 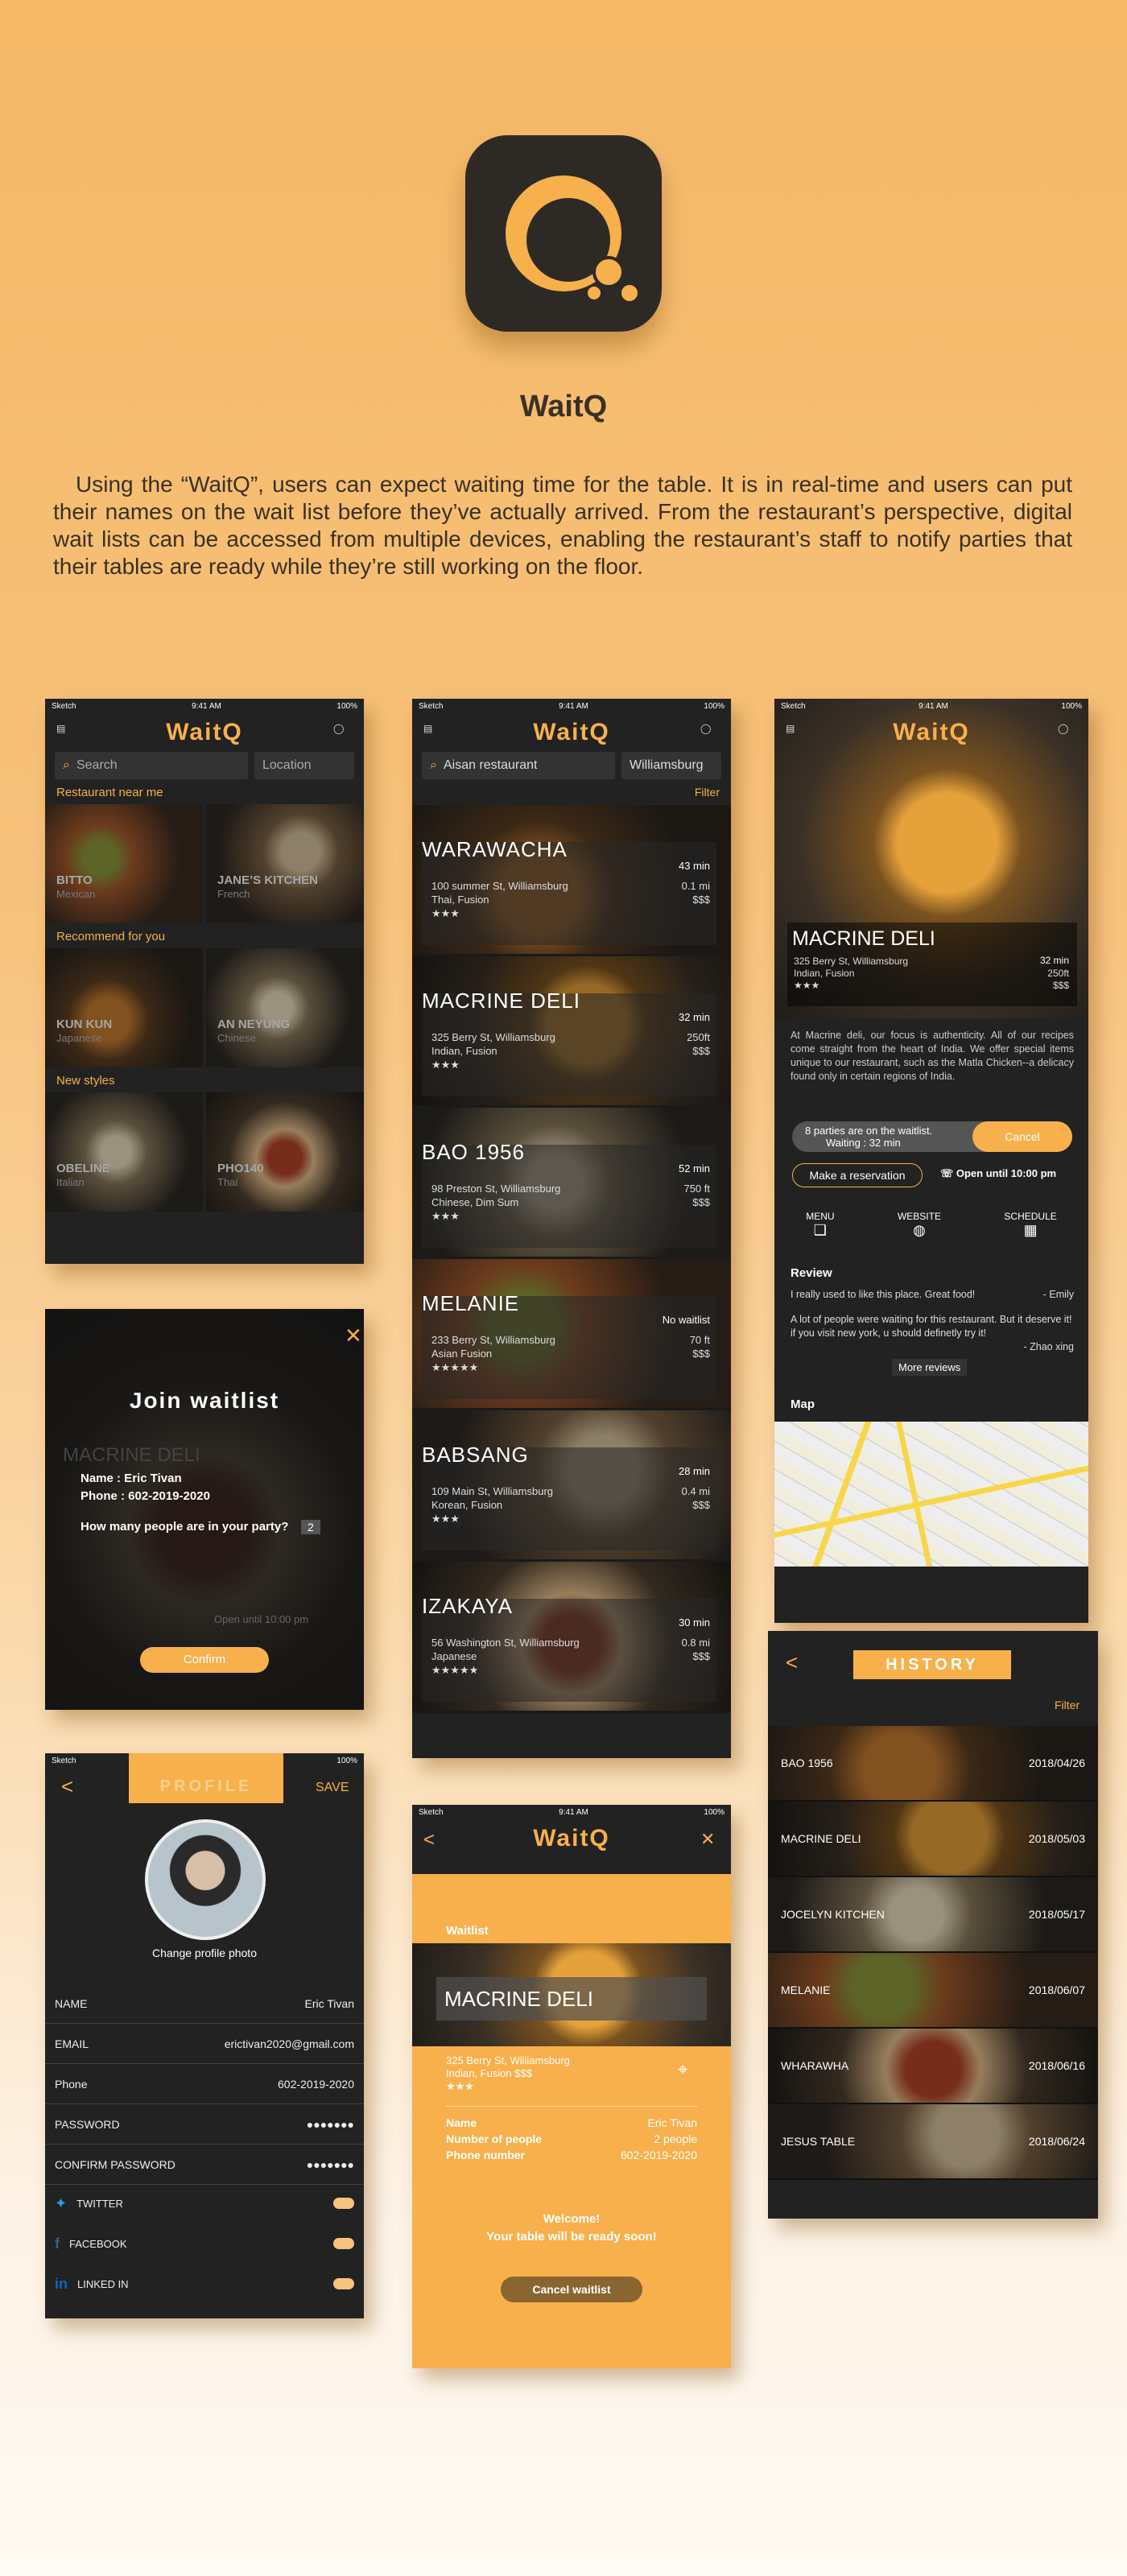 What do you see at coordinates (807, 1763) in the screenshot?
I see `history-name: BAO 1956` at bounding box center [807, 1763].